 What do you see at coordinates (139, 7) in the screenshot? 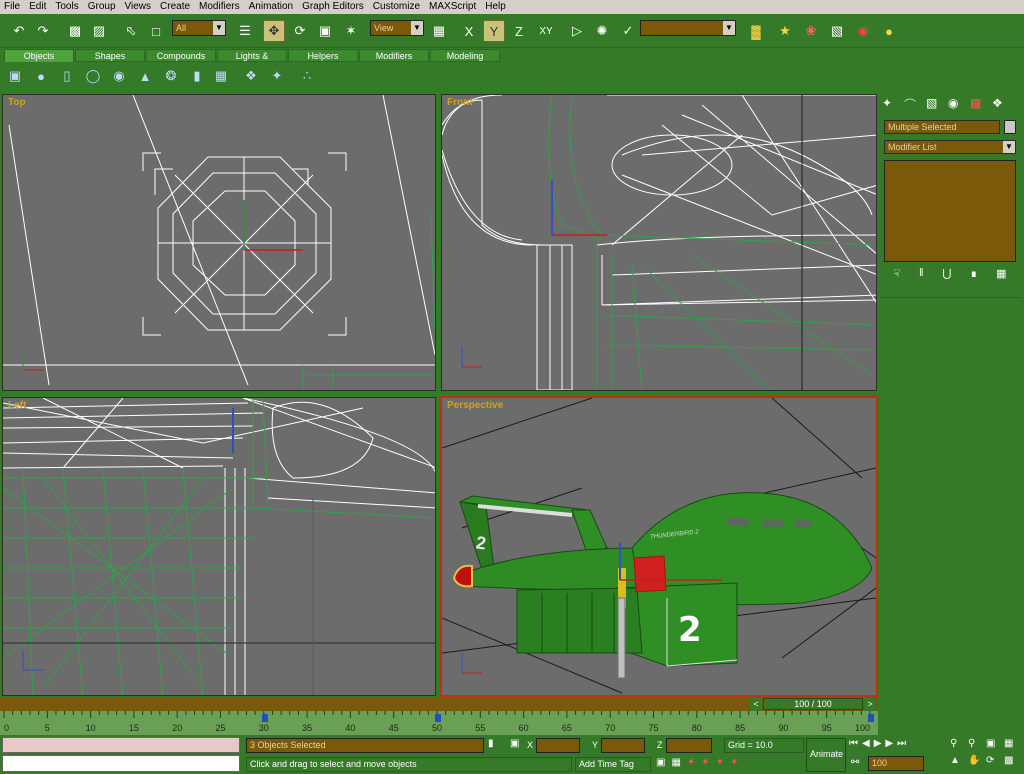
I see `menu-views: Views` at bounding box center [139, 7].